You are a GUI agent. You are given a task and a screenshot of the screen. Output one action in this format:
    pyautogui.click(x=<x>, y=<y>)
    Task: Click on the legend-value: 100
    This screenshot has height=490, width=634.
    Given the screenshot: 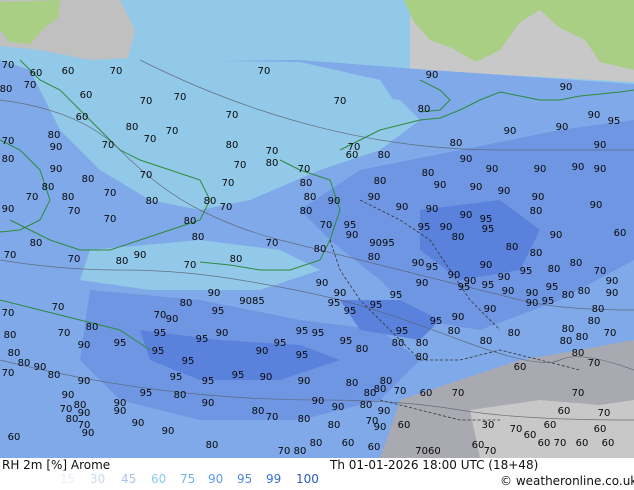 What is the action you would take?
    pyautogui.click(x=307, y=479)
    